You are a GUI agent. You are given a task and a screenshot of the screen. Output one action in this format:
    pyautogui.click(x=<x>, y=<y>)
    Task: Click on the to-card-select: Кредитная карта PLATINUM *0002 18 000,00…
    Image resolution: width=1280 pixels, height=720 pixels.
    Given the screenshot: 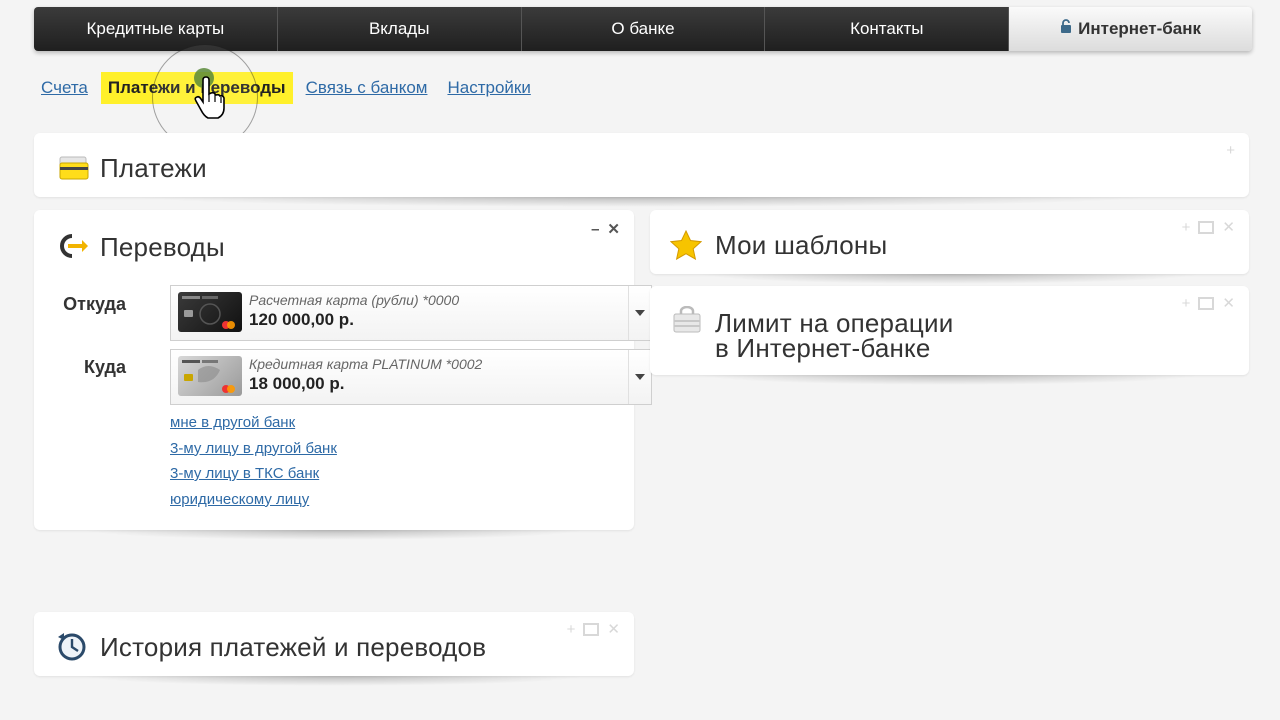 What is the action you would take?
    pyautogui.click(x=411, y=377)
    